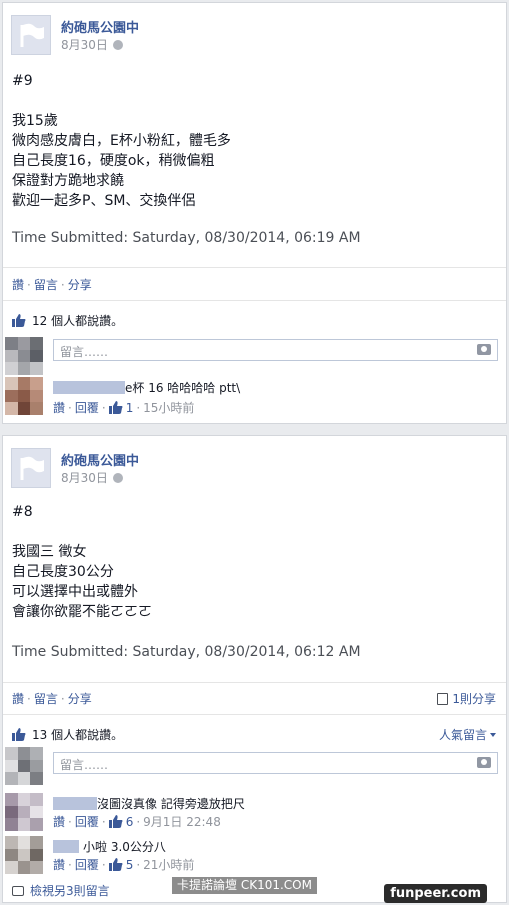  I want to click on likes-summary: 12 個人都說讚。, so click(67, 320).